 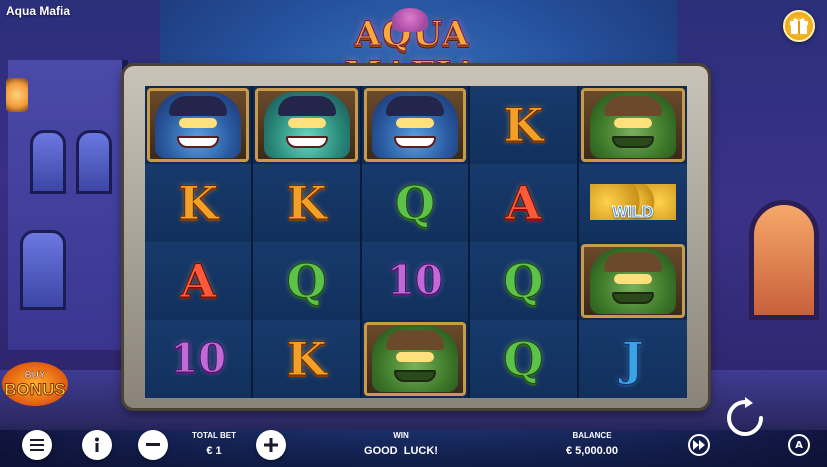 I want to click on fast-forward-icon, so click(x=699, y=445).